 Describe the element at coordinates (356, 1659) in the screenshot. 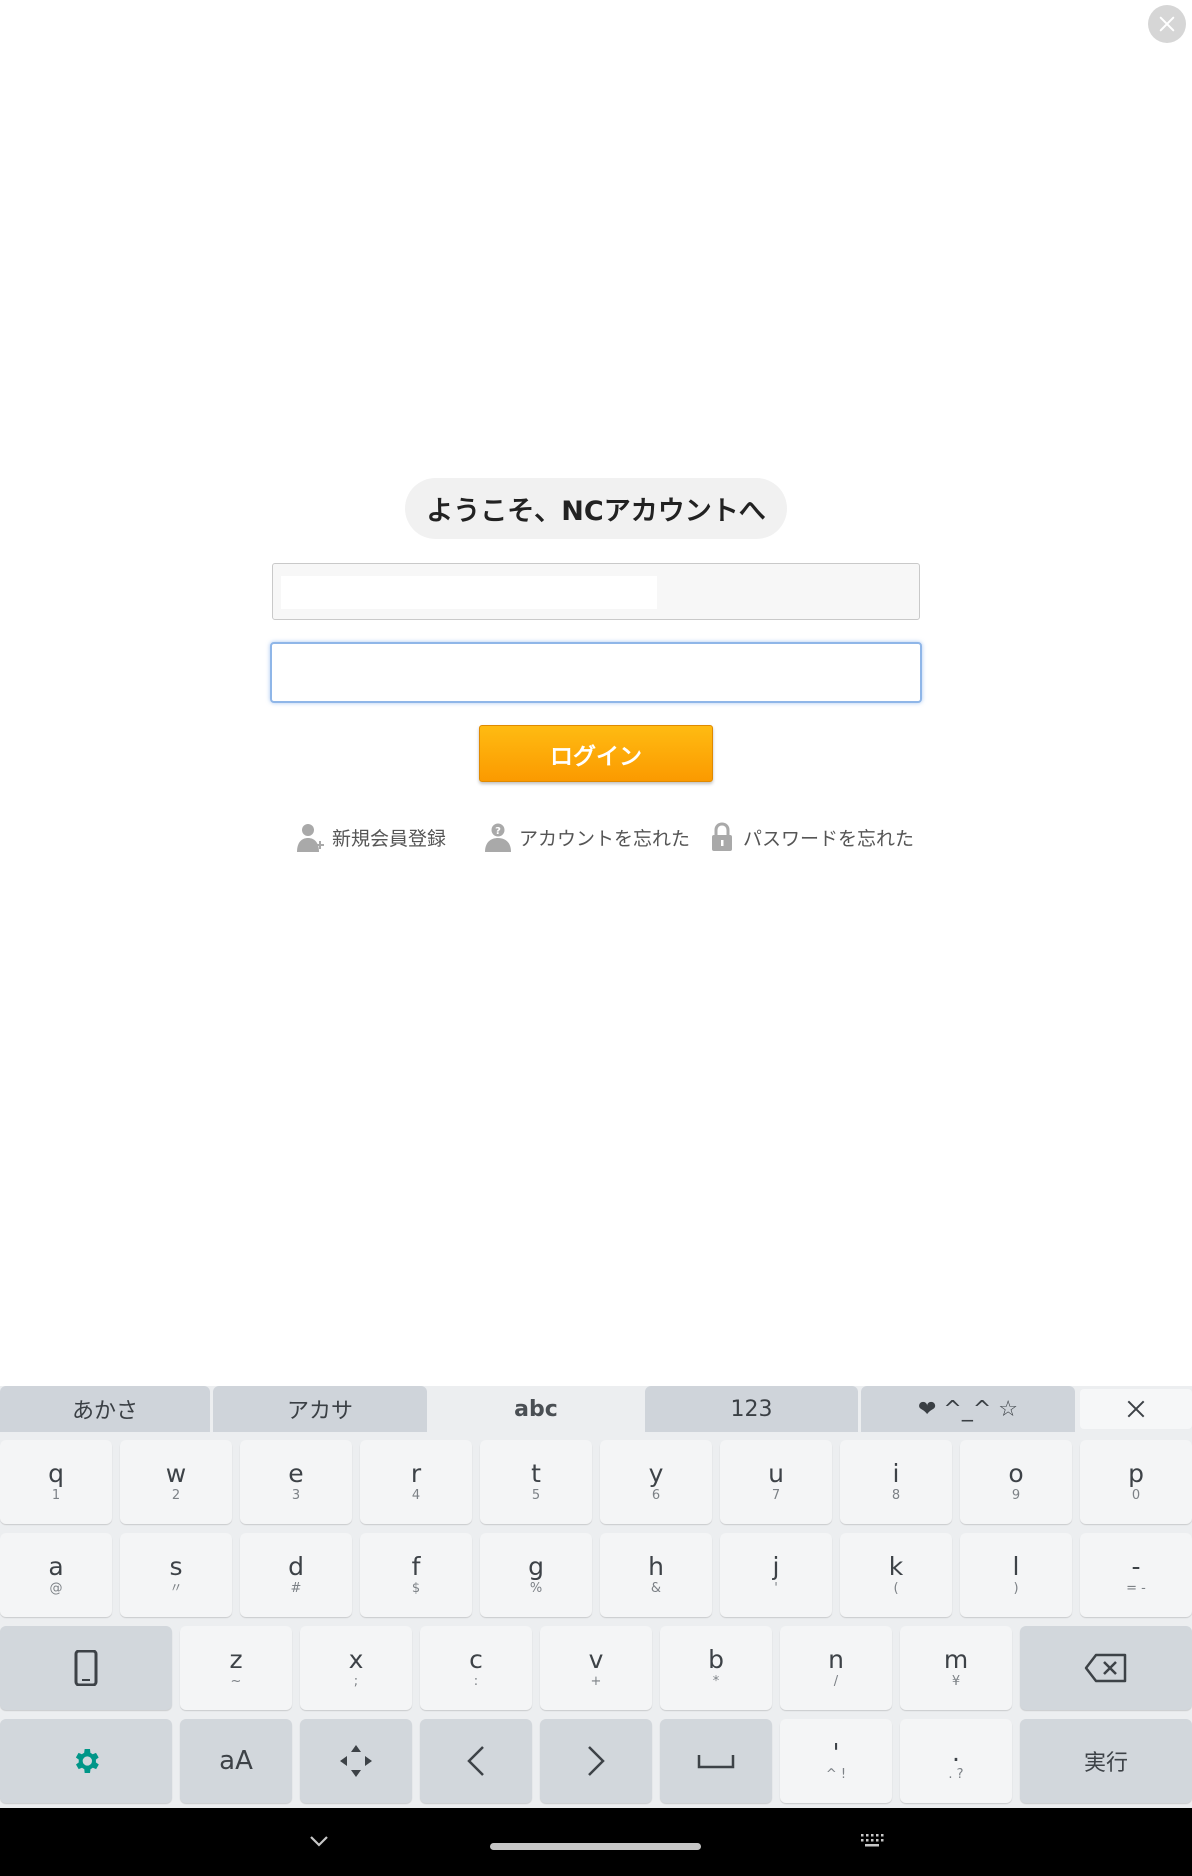

I see `key-main-label: x` at that location.